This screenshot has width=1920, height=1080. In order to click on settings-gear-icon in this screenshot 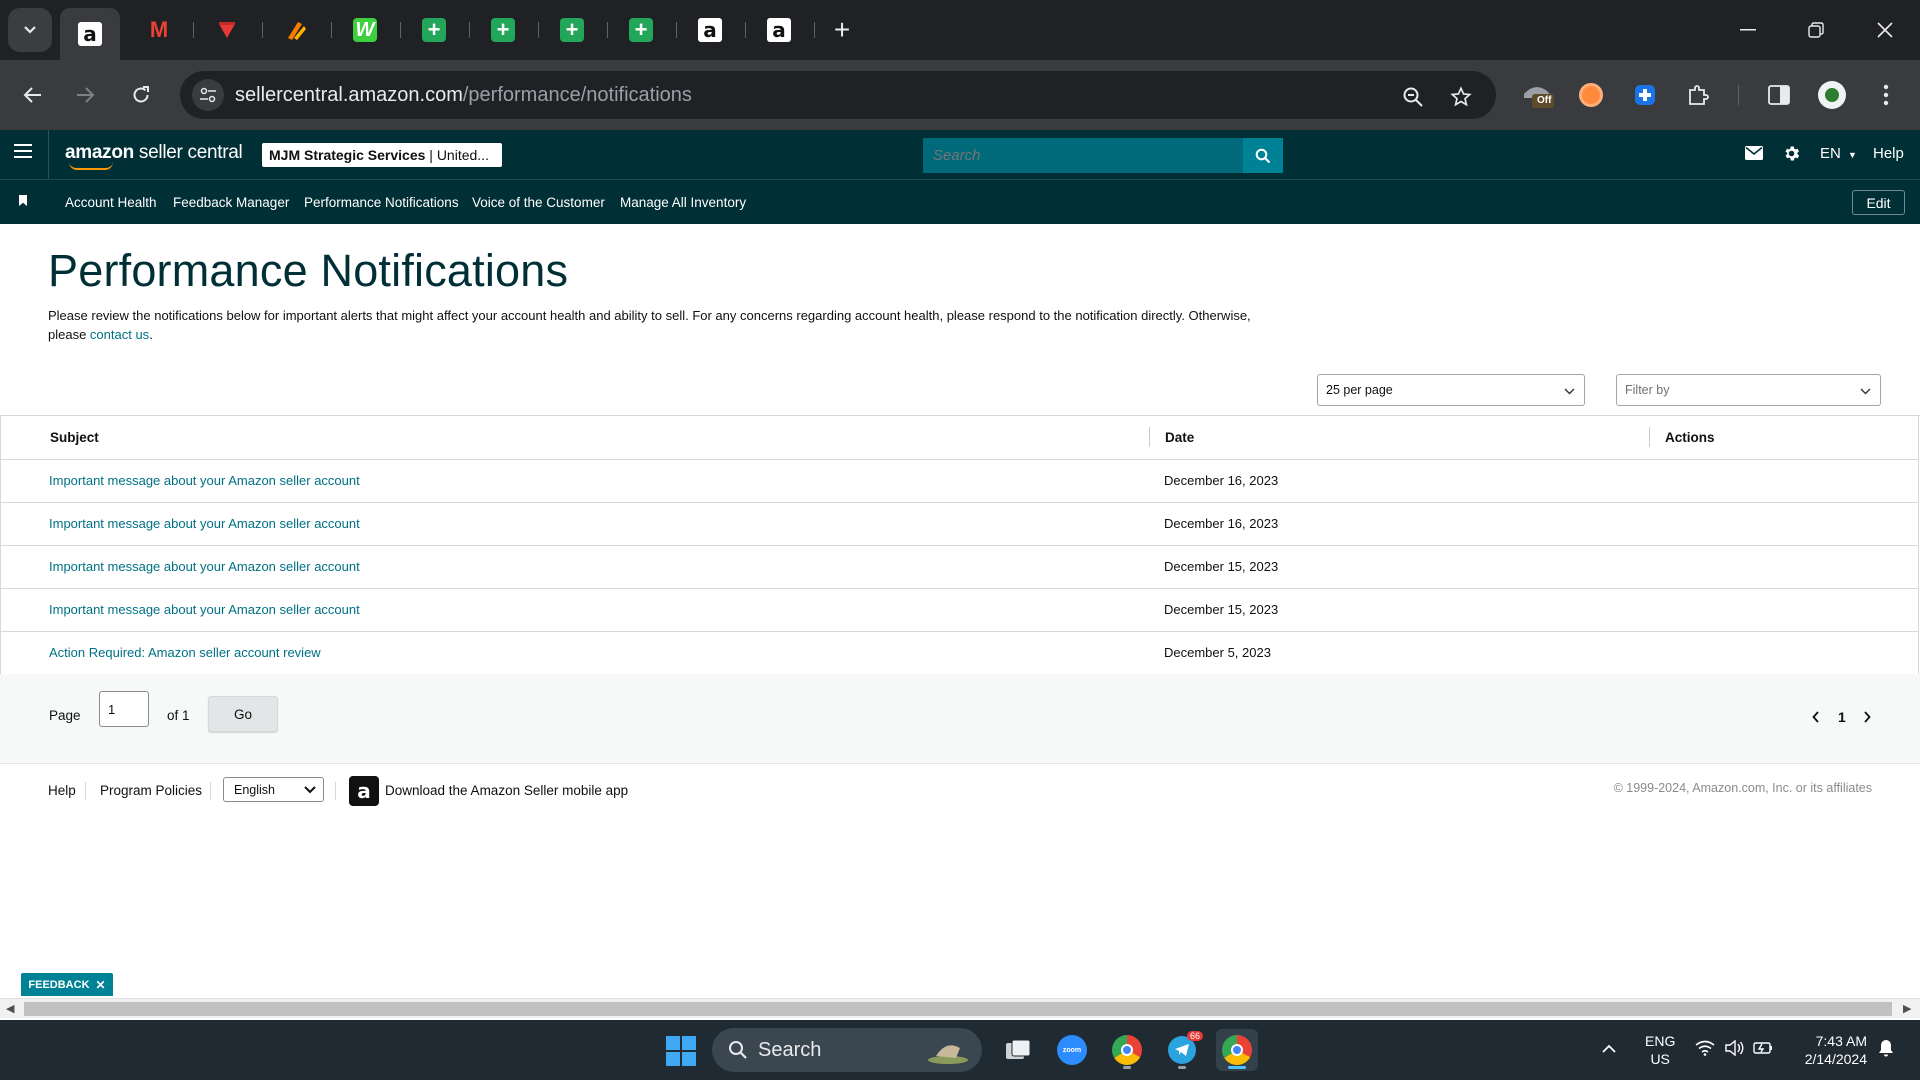, I will do `click(1791, 155)`.